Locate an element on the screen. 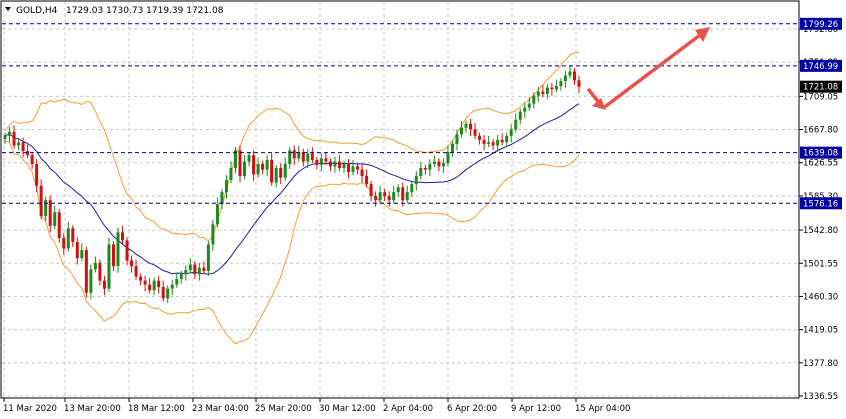 The image size is (846, 419). level-tag-label: 1799.26 is located at coordinates (820, 25).